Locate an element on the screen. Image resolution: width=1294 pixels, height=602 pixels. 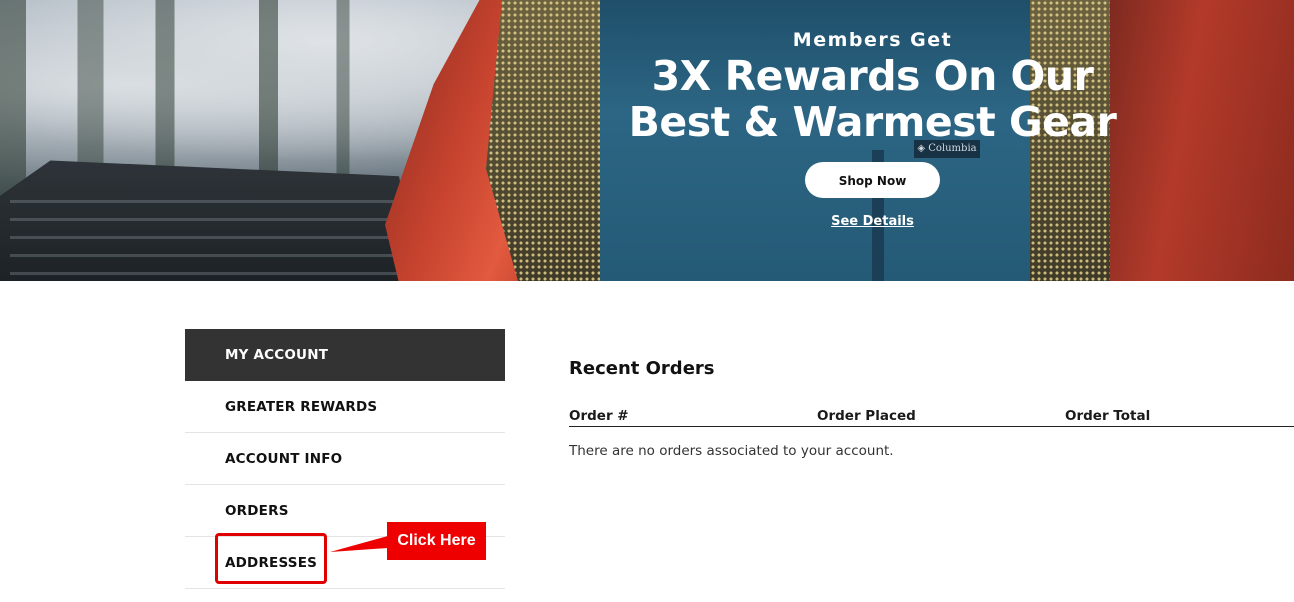
sidebar-item-label: ORDERS is located at coordinates (257, 510).